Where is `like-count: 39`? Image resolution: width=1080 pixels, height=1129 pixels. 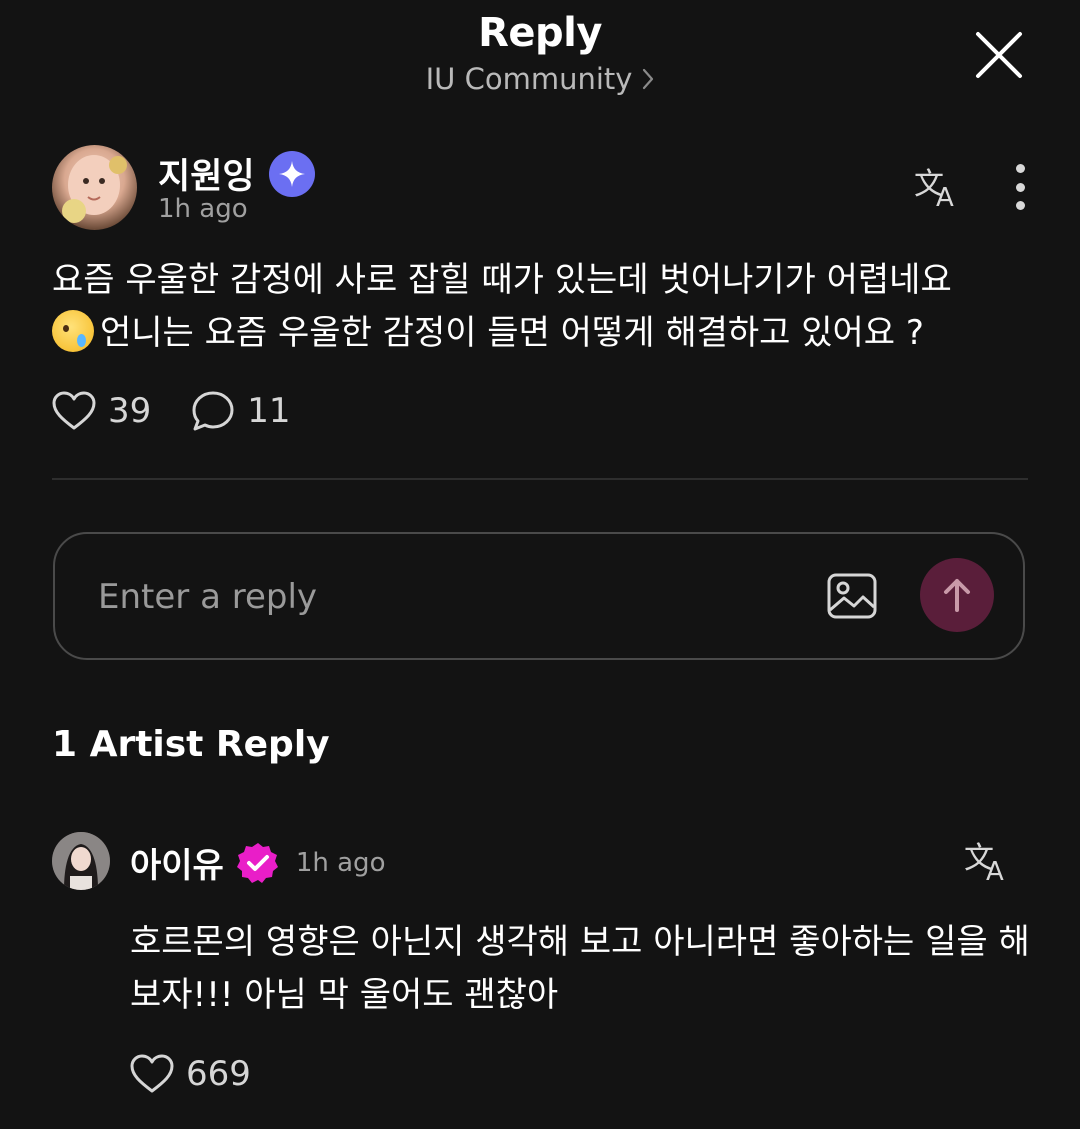 like-count: 39 is located at coordinates (130, 411).